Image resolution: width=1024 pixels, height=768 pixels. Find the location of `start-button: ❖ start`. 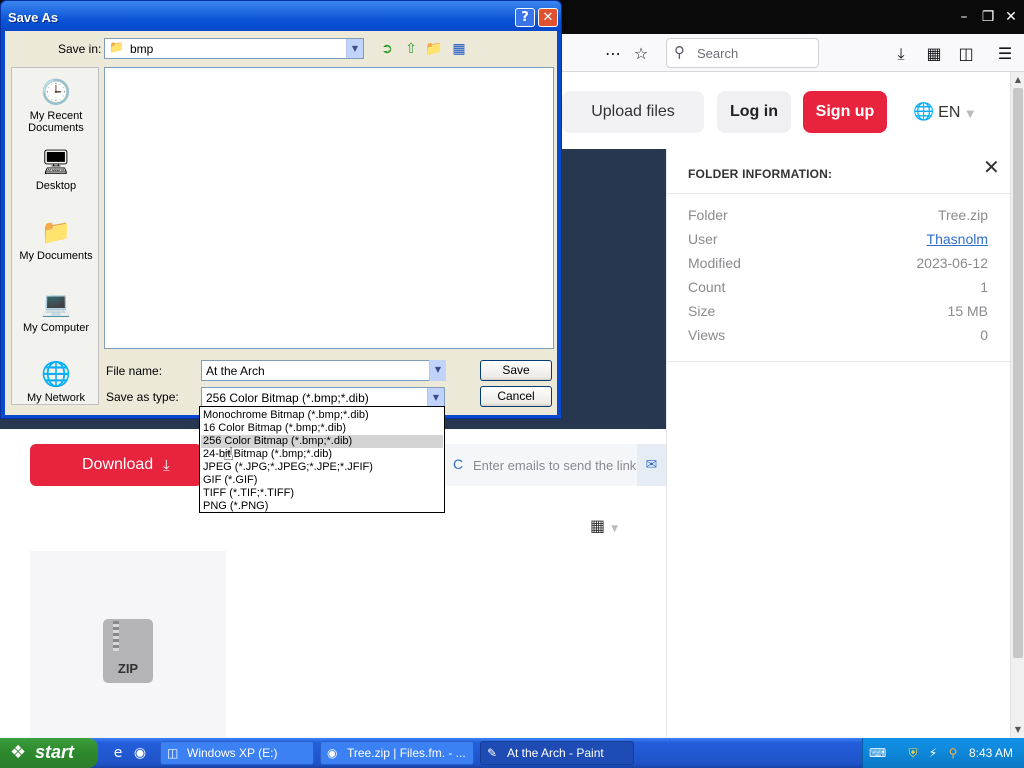

start-button: ❖ start is located at coordinates (49, 753).